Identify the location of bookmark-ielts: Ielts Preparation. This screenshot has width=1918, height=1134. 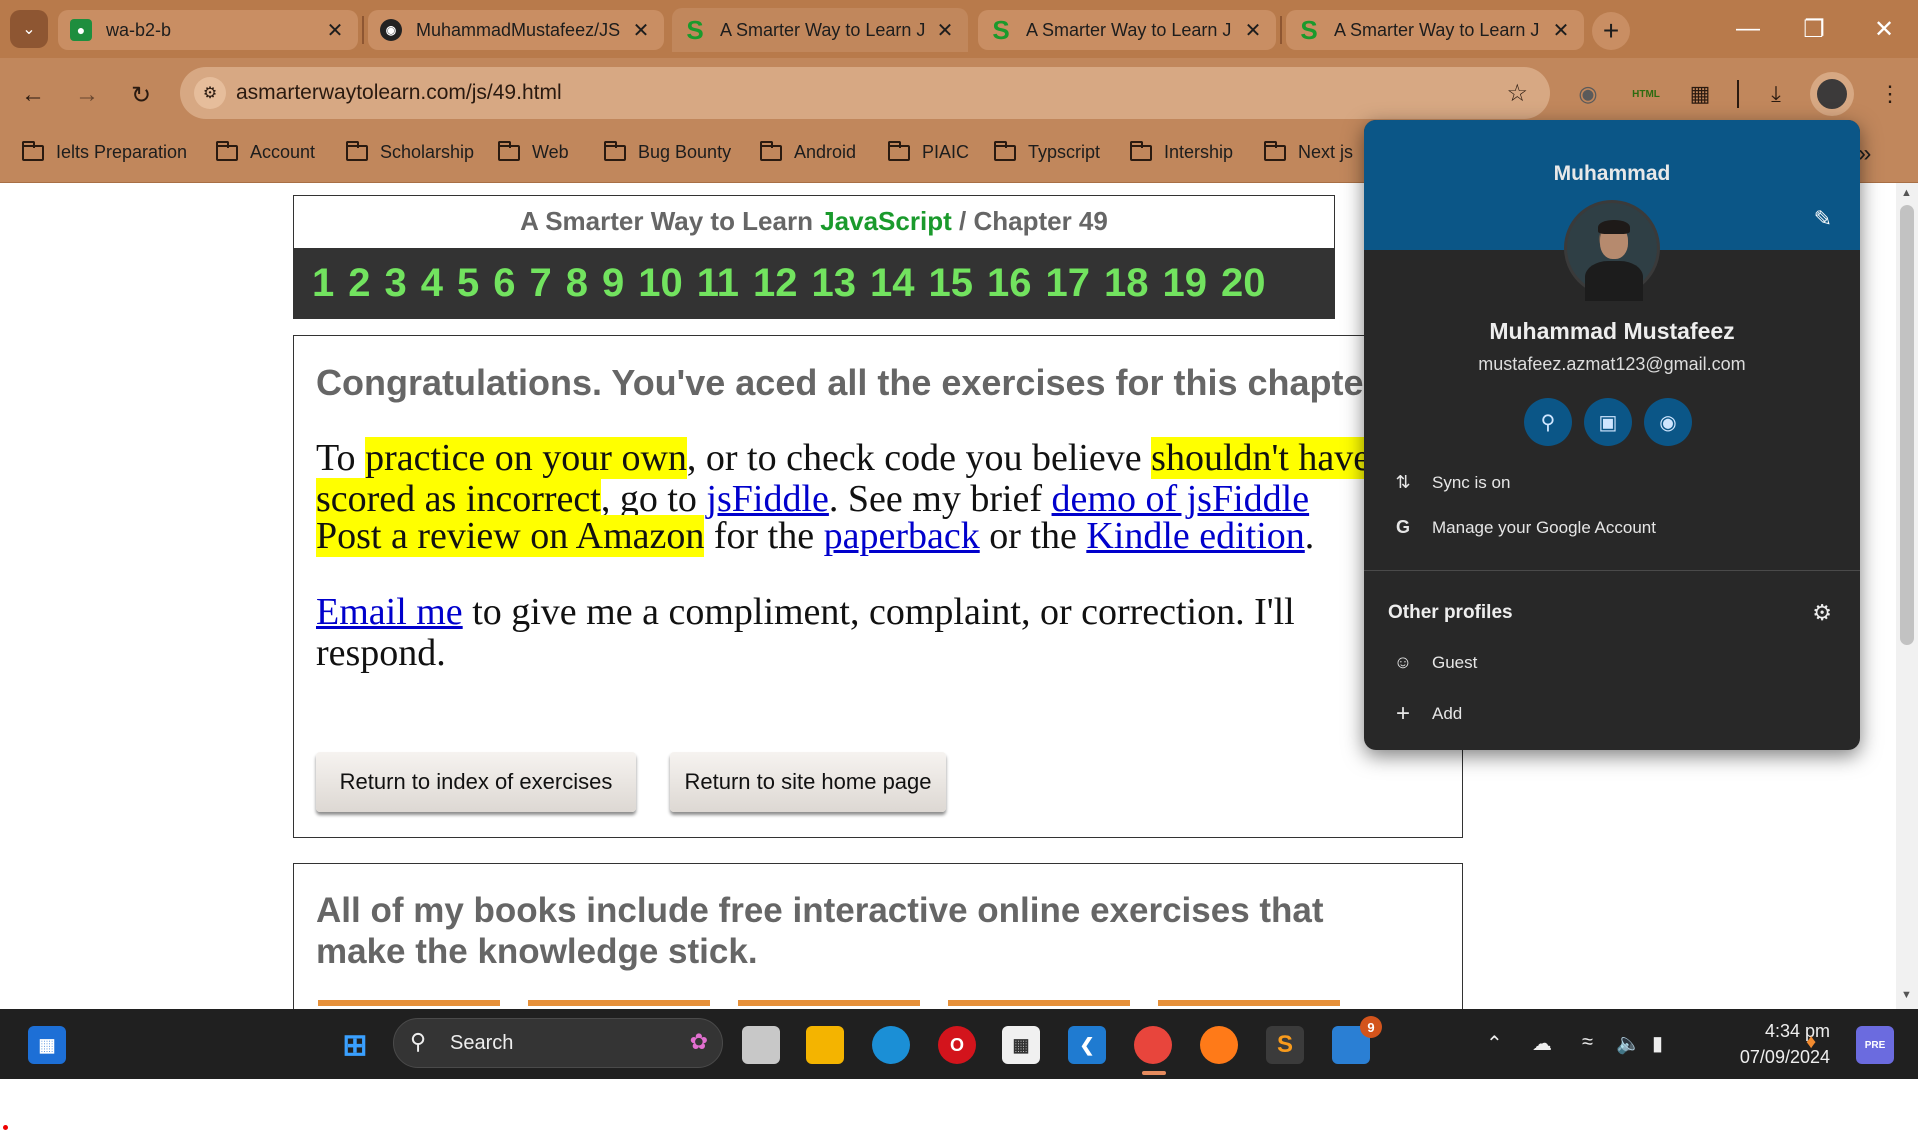
(104, 151).